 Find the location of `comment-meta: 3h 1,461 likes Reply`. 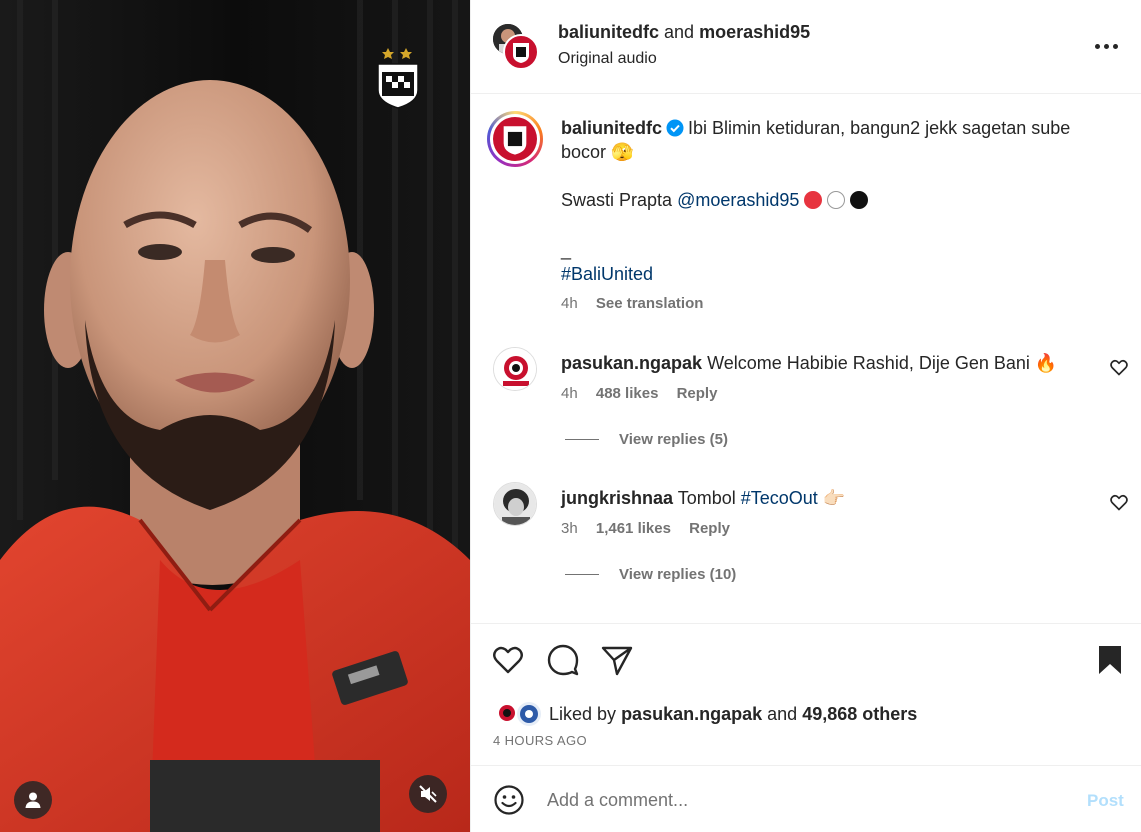

comment-meta: 3h 1,461 likes Reply is located at coordinates (645, 528).